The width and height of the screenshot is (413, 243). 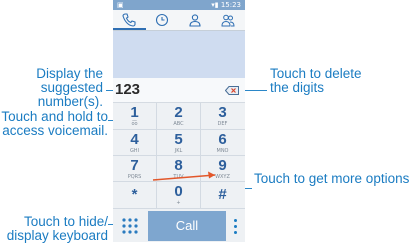 I want to click on tab-contacts, so click(x=195, y=20).